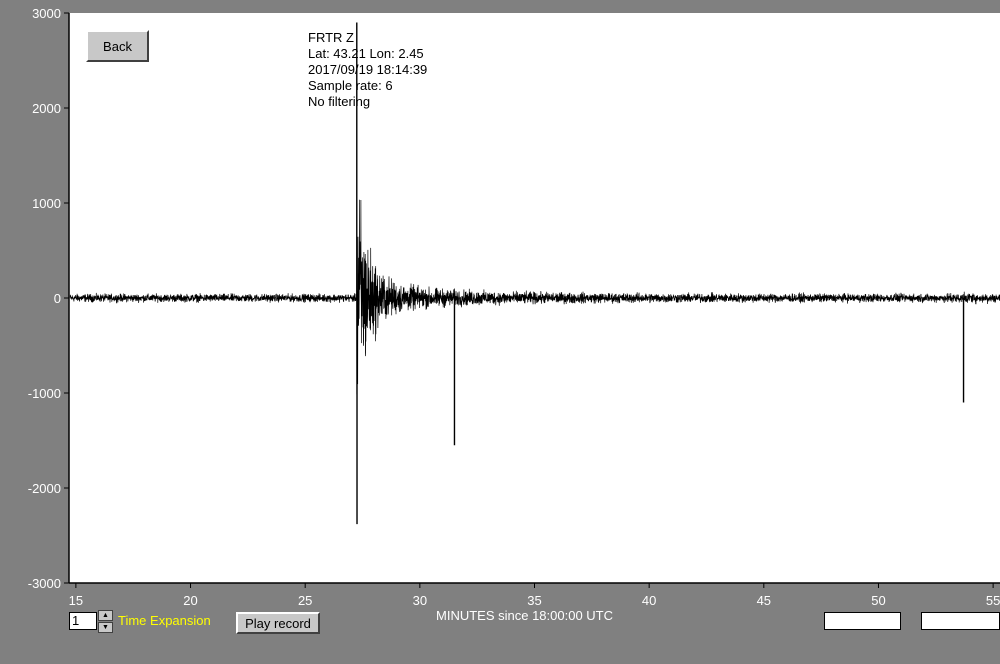  What do you see at coordinates (46, 108) in the screenshot?
I see `y-tick-label: 2000` at bounding box center [46, 108].